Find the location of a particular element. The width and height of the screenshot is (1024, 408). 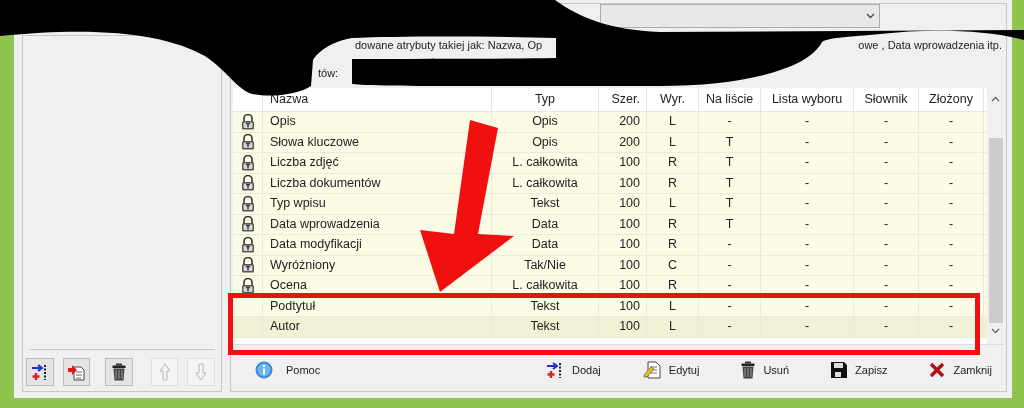

column-header: Lista wyboru is located at coordinates (807, 99).